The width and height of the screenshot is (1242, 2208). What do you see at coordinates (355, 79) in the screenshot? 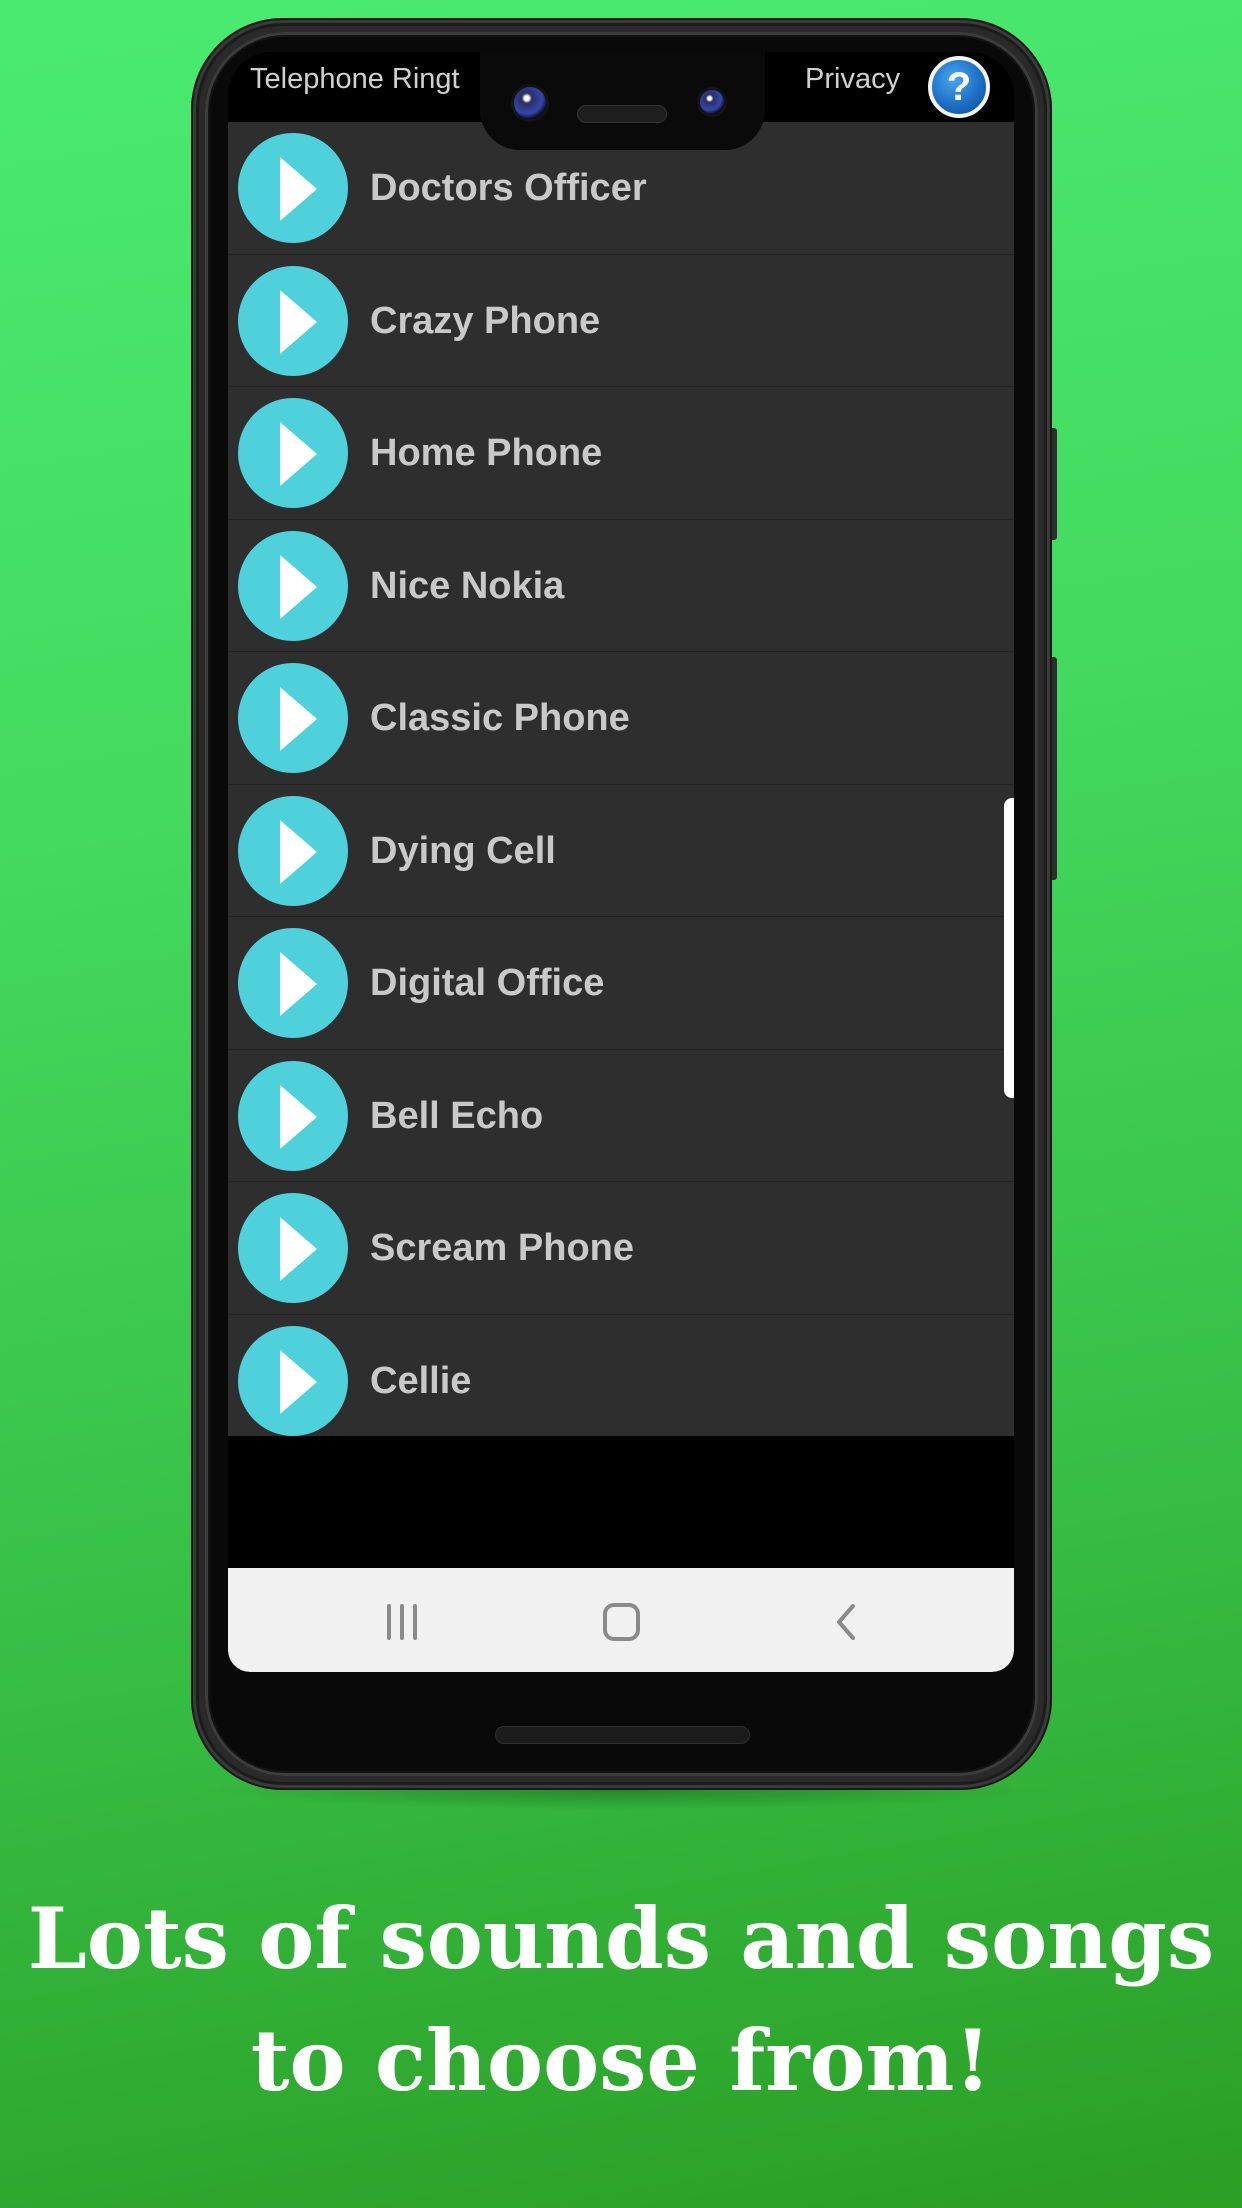
I see `app-title: Telephone Ringt` at bounding box center [355, 79].